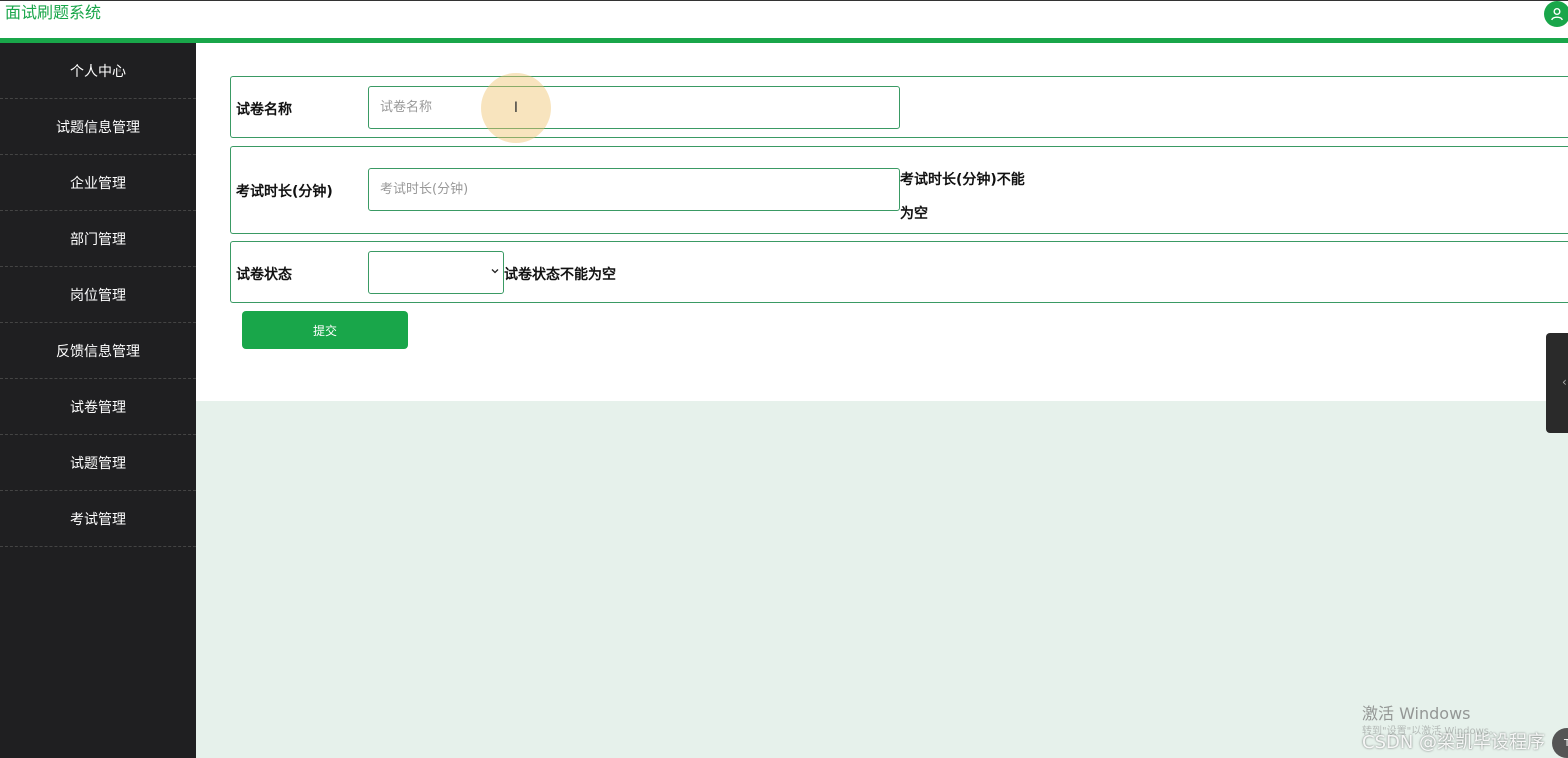 This screenshot has height=758, width=1568. I want to click on corner-badge: T, so click(1560, 743).